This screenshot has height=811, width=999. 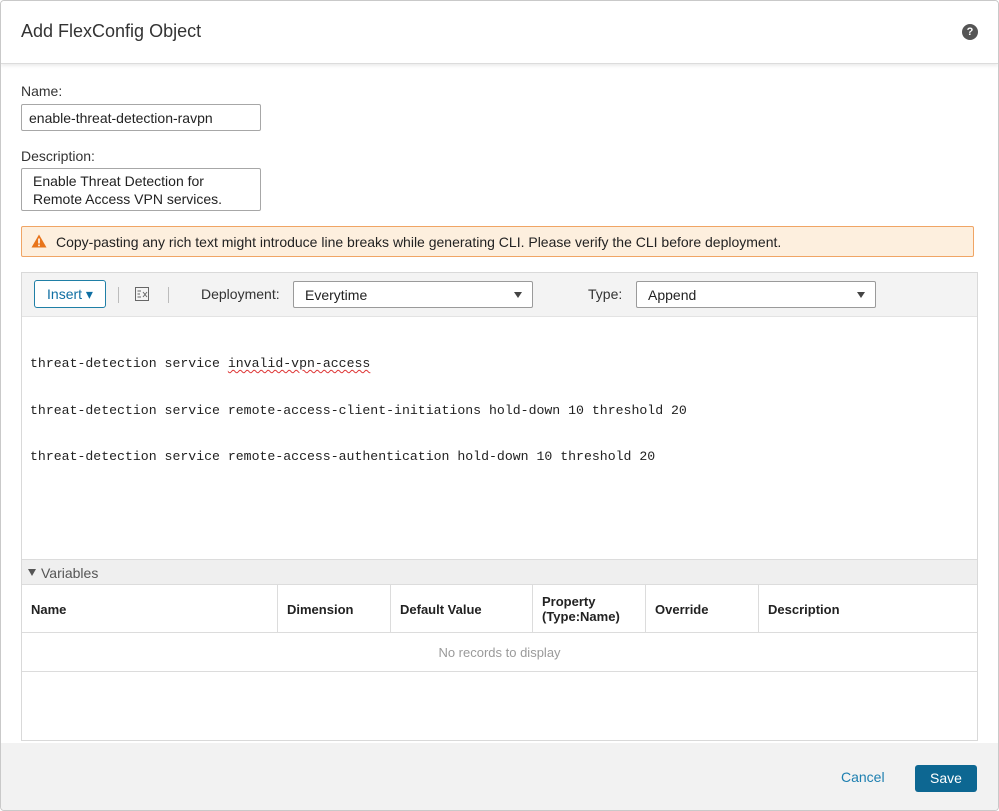 I want to click on variables-section-label: Variables, so click(x=70, y=573).